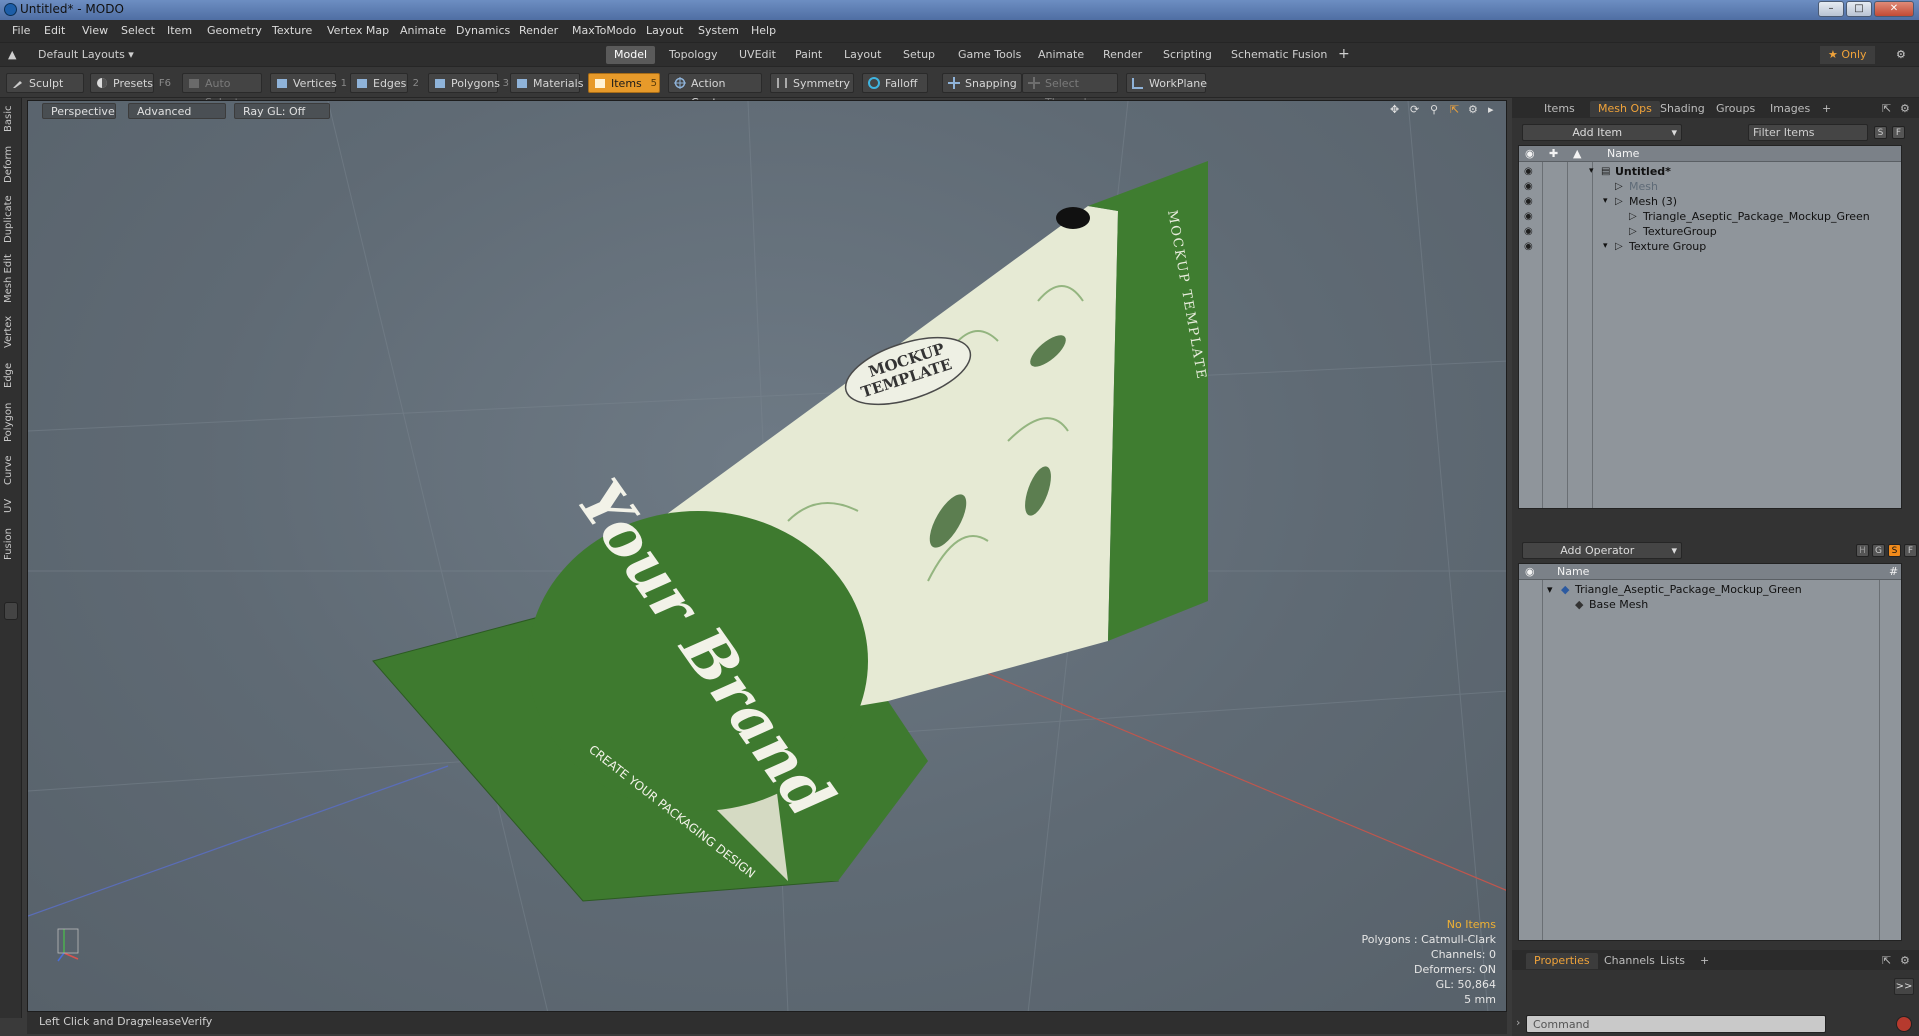  I want to click on menu-dynamics: Dynamics, so click(483, 30).